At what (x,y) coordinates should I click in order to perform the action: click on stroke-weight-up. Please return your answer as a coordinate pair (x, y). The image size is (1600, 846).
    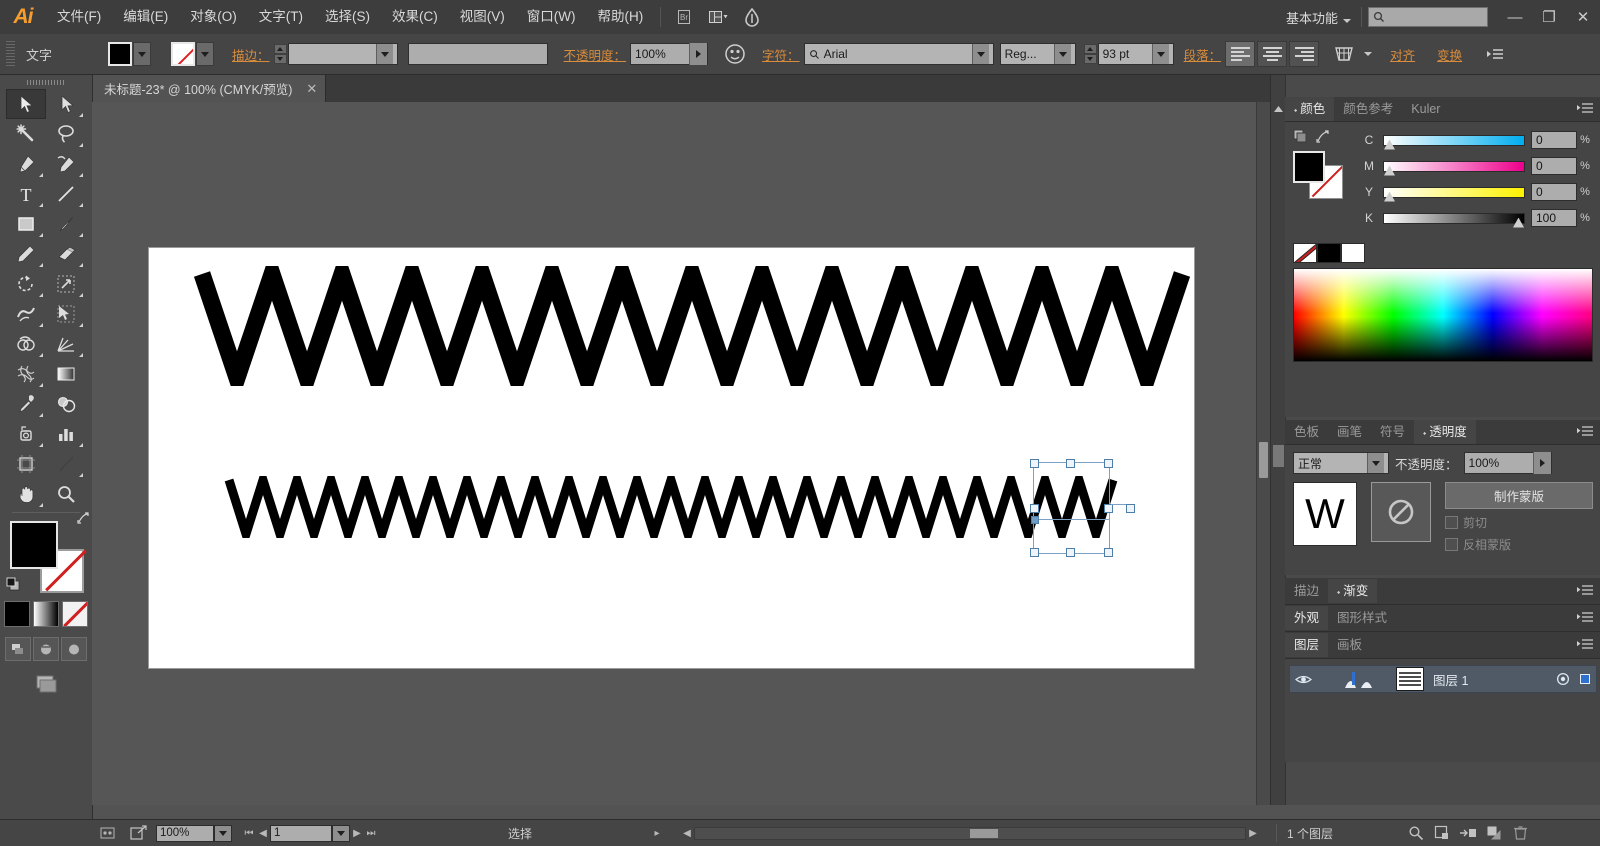
    Looking at the image, I should click on (280, 49).